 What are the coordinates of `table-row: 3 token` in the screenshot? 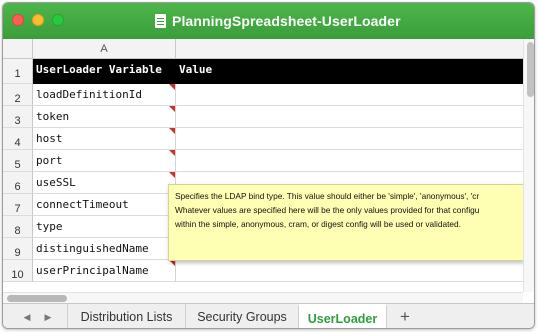 It's located at (263, 117).